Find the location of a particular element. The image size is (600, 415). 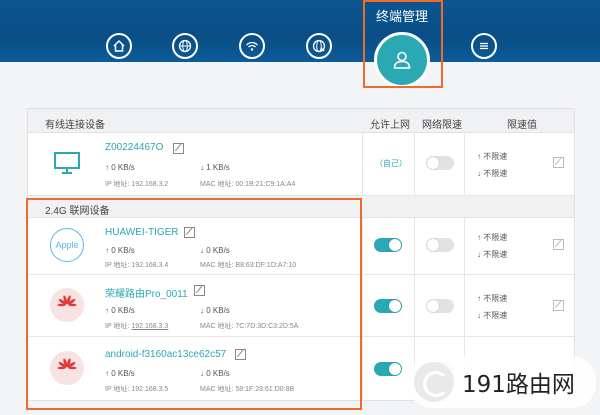

wired-header: 有线连接设备 is located at coordinates (75, 125).